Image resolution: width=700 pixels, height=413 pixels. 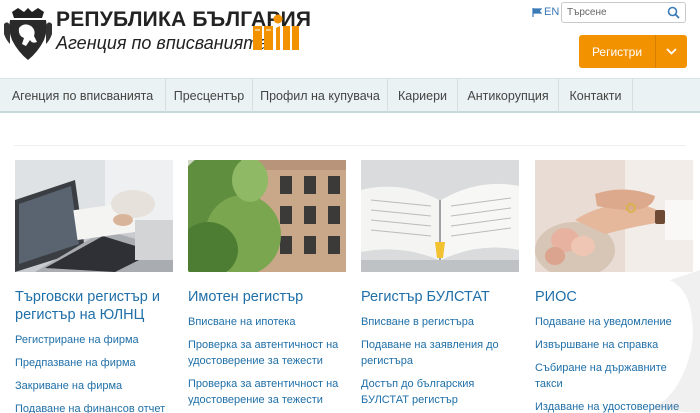 What do you see at coordinates (617, 12) in the screenshot?
I see `search-input` at bounding box center [617, 12].